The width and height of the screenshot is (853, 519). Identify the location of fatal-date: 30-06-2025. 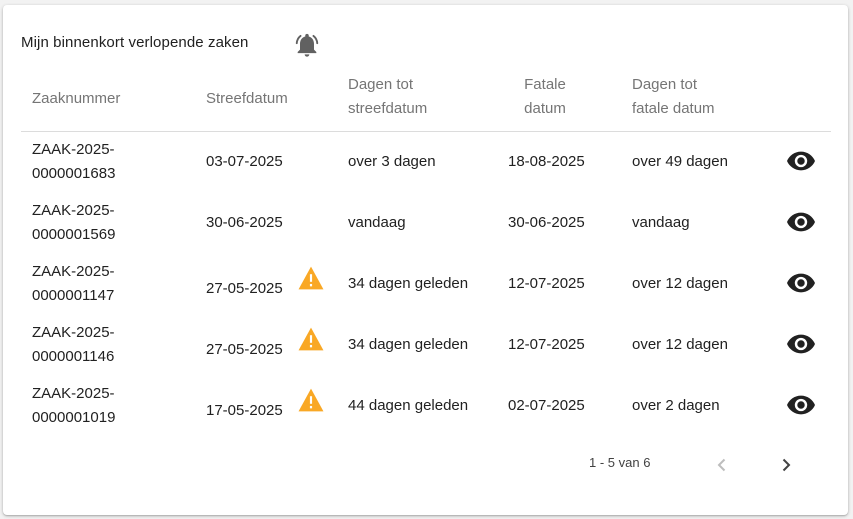
(546, 222).